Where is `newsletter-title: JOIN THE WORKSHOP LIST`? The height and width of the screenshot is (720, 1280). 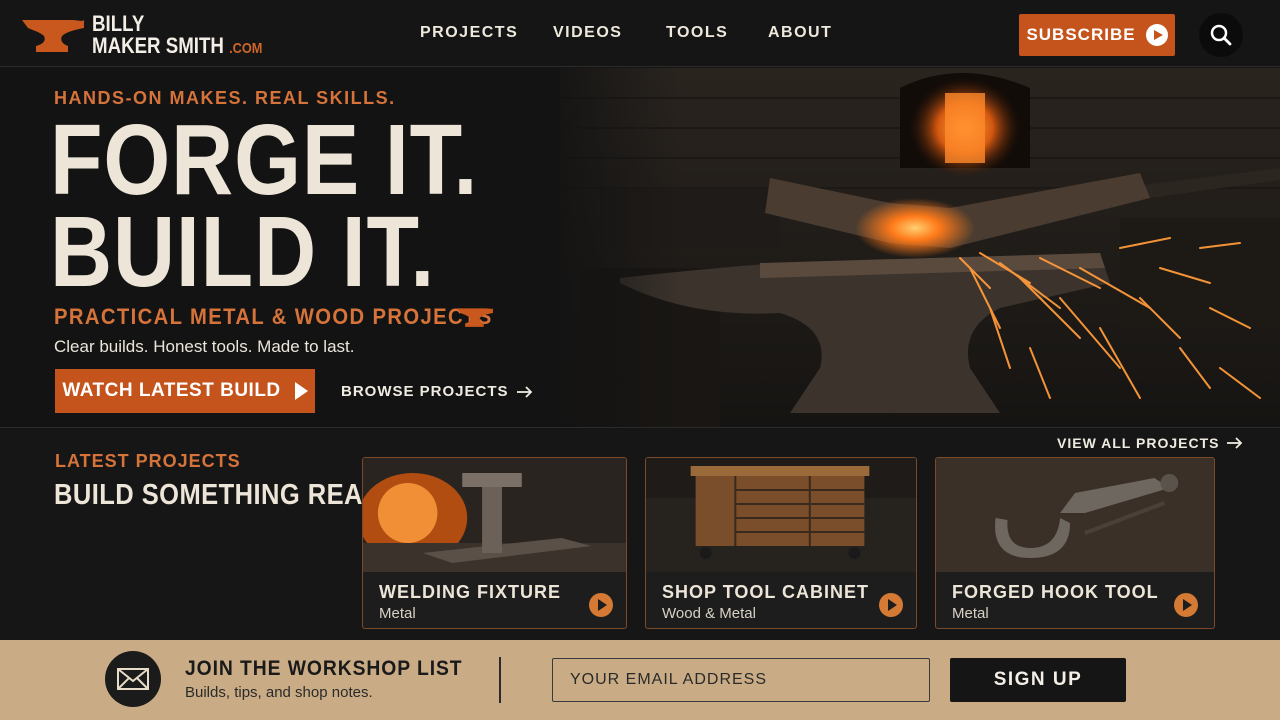
newsletter-title: JOIN THE WORKSHOP LIST is located at coordinates (324, 668).